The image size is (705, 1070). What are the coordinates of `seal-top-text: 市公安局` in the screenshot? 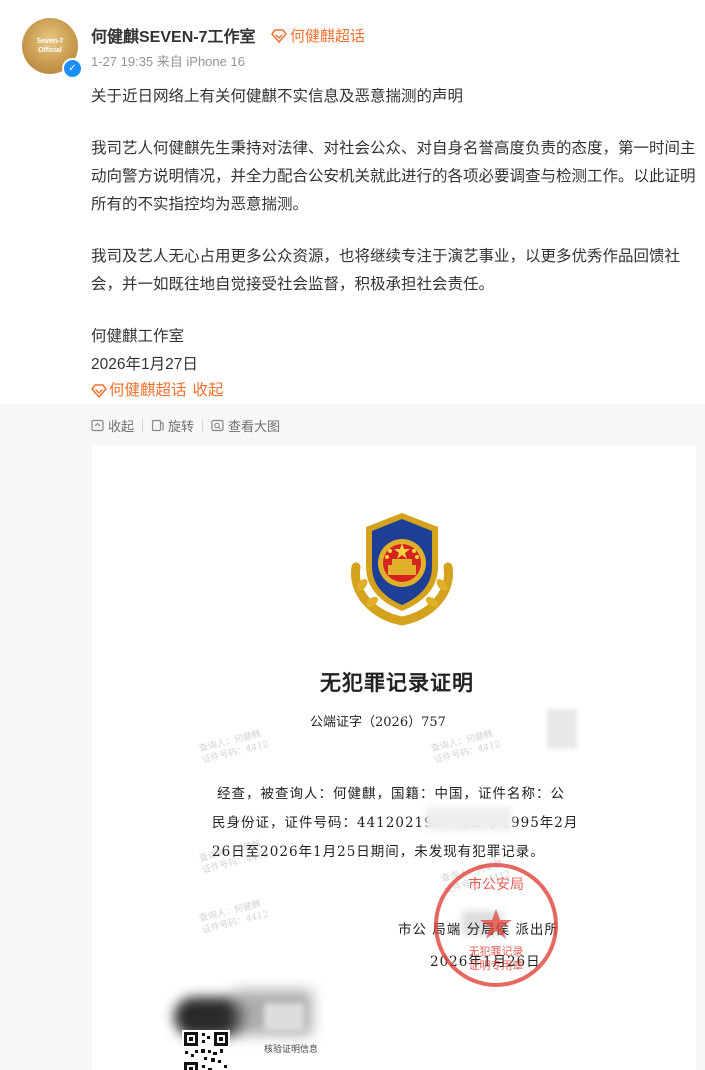 It's located at (496, 884).